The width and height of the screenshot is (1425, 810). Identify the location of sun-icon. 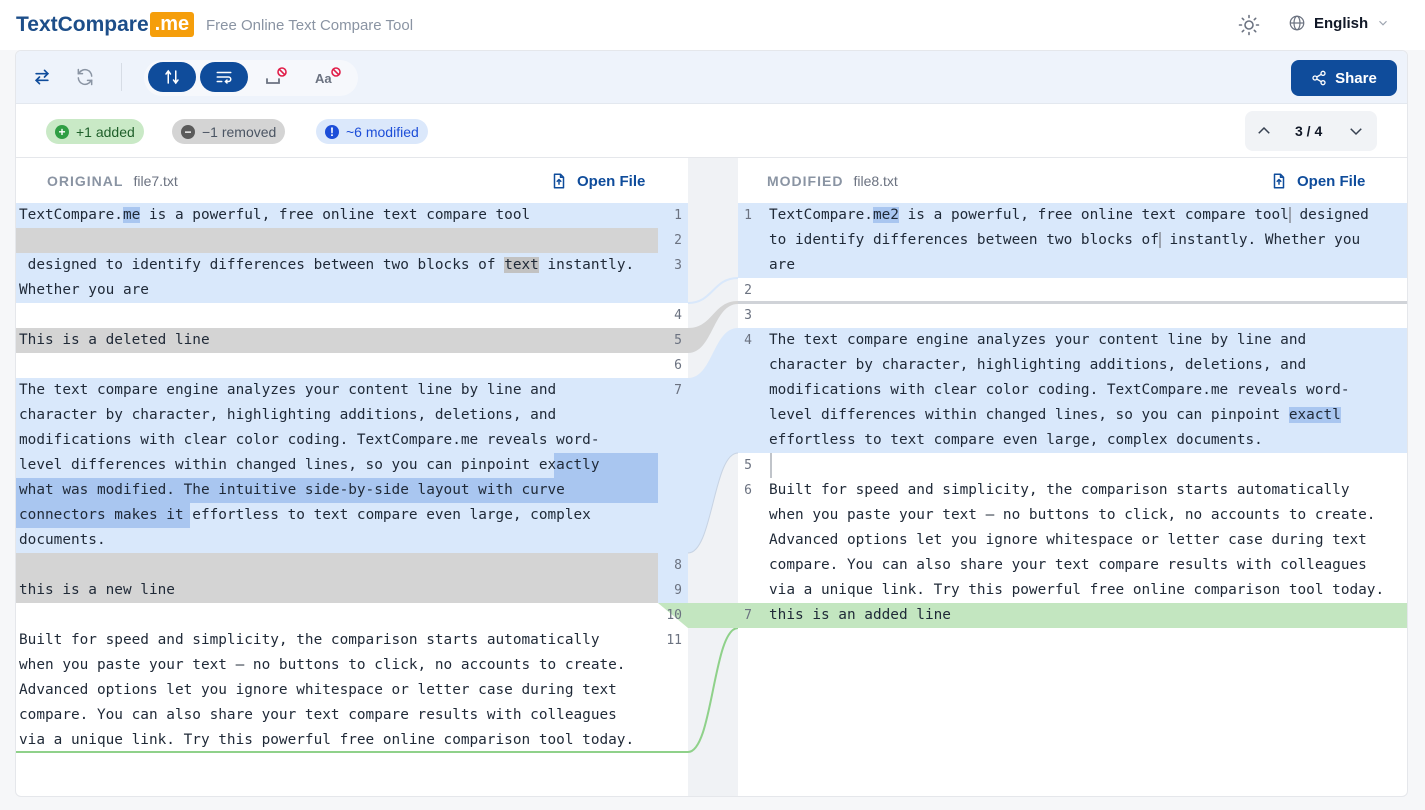
(1249, 25).